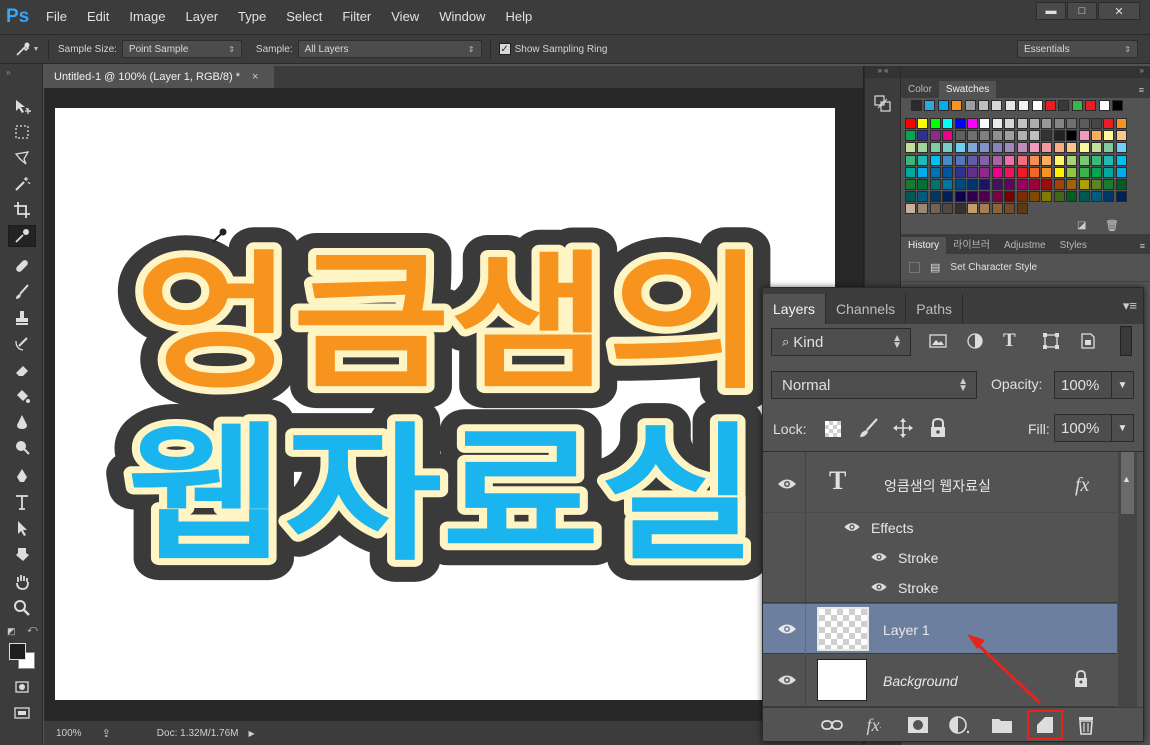  I want to click on tab-libraries: 라이브러, so click(971, 243).